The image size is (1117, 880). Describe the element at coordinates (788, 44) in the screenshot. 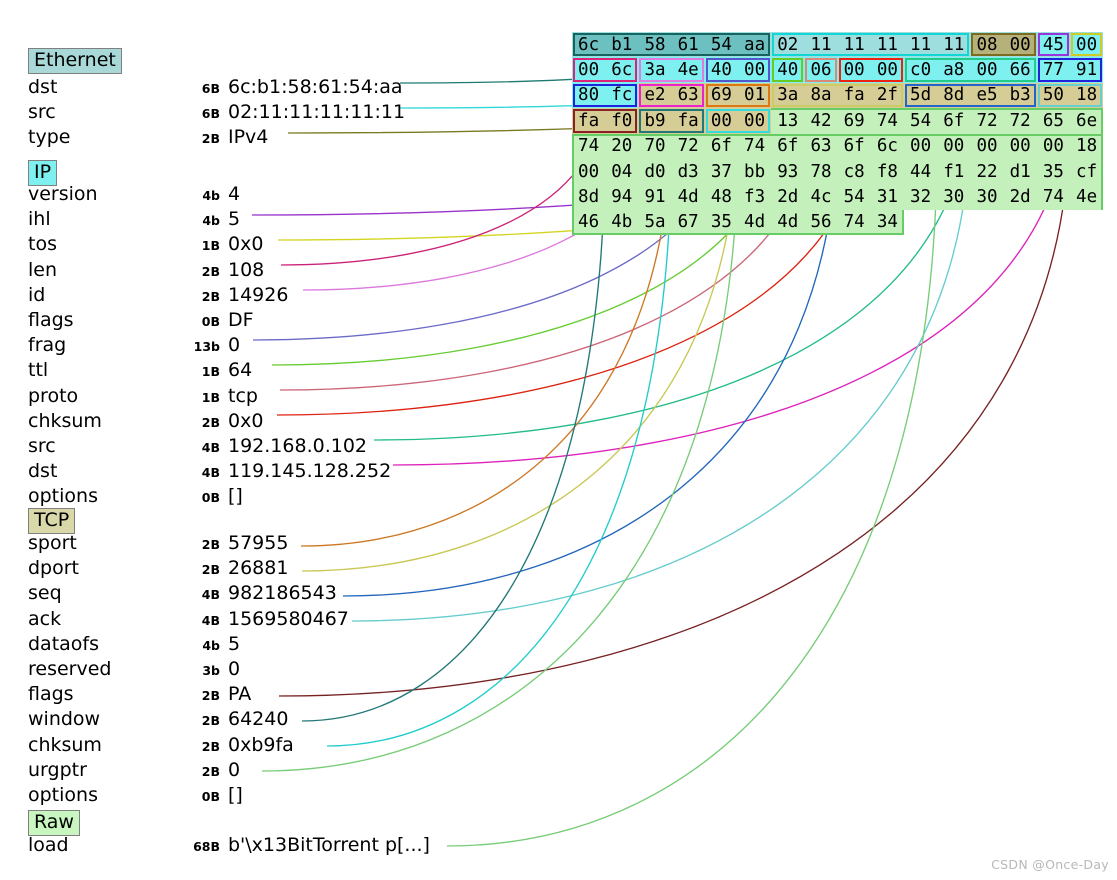

I see `hex-byte: 02` at that location.